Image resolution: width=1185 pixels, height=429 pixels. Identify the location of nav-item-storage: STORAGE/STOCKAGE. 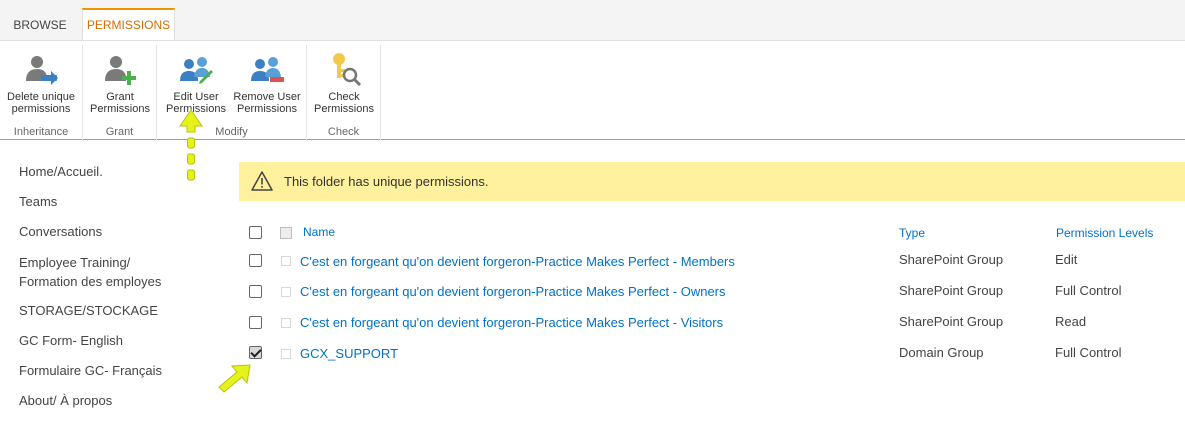
(119, 311).